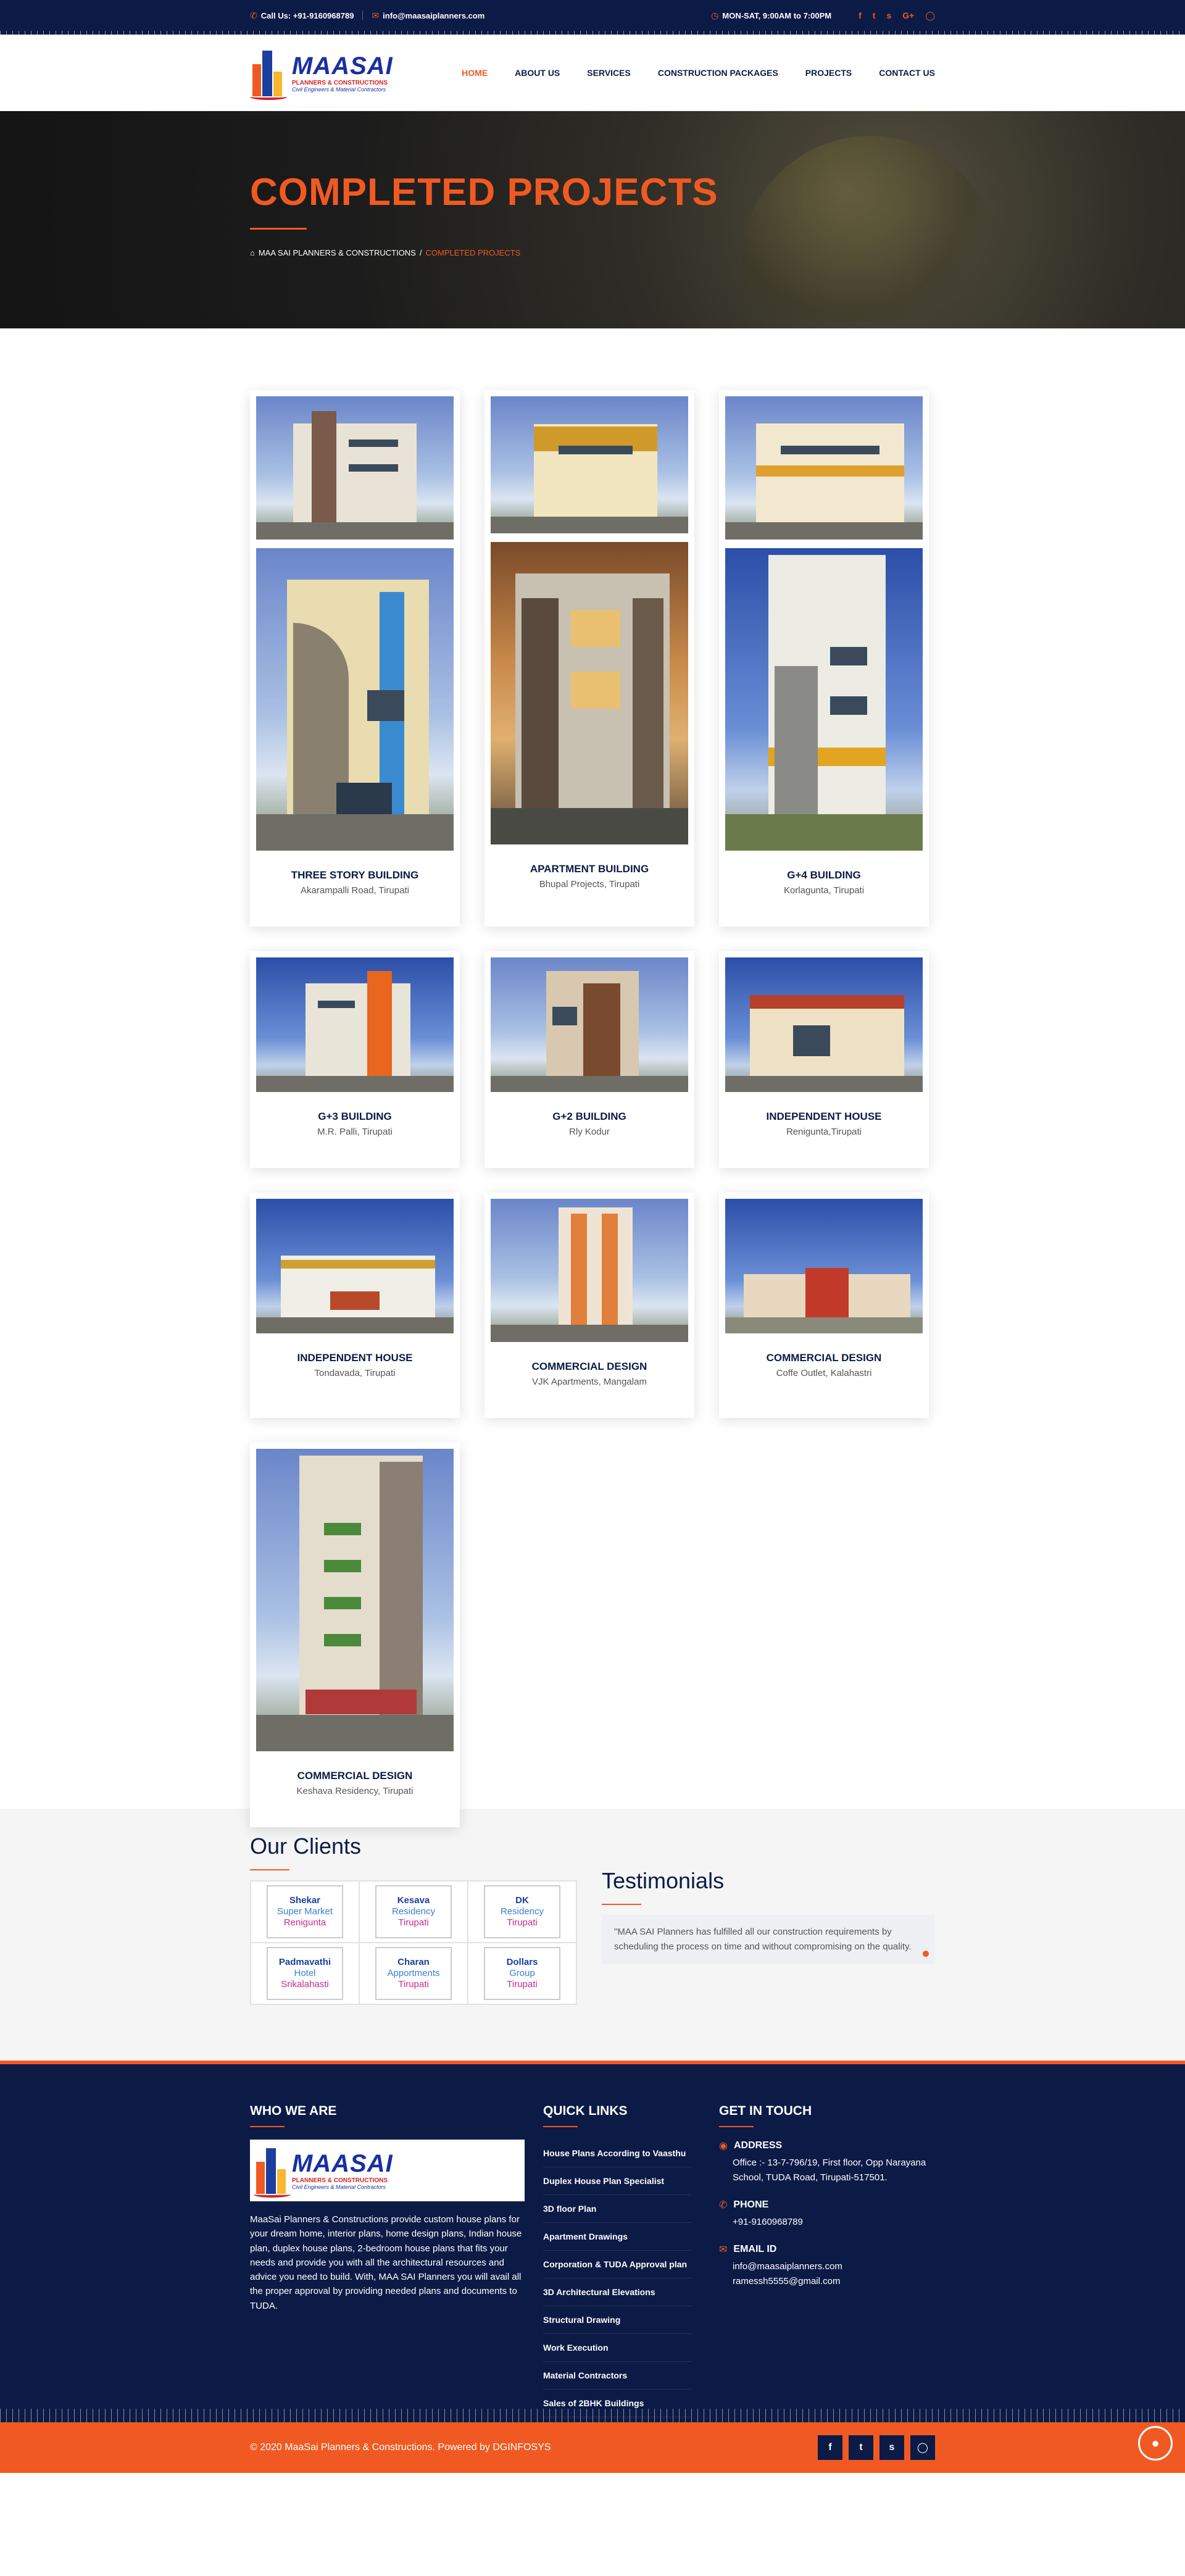 Image resolution: width=1185 pixels, height=2576 pixels. Describe the element at coordinates (252, 252) in the screenshot. I see `home-icon: ⌂` at that location.